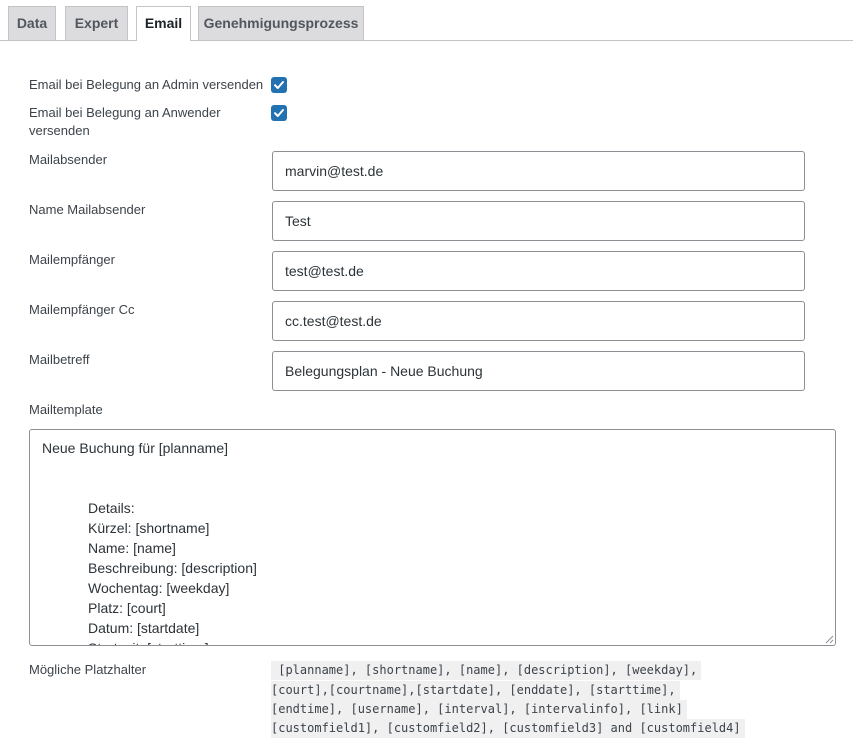 The image size is (853, 749). I want to click on user-email-label: Email bei Belegung an Anwender versenden, so click(125, 122).